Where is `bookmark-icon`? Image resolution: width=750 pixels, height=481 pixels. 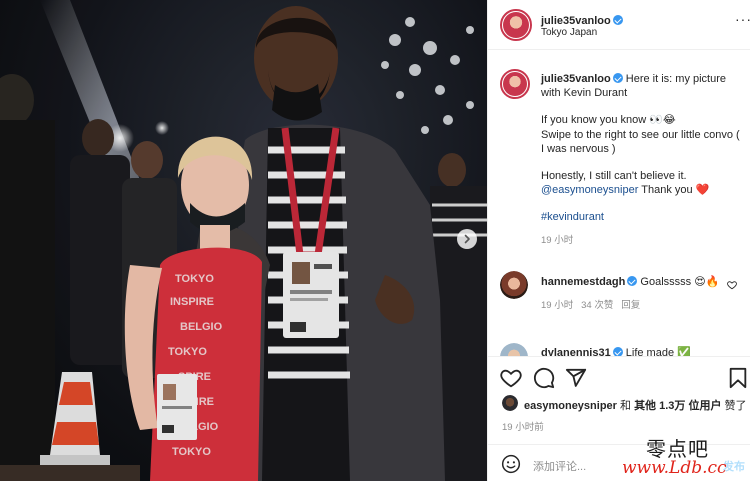 bookmark-icon is located at coordinates (738, 378).